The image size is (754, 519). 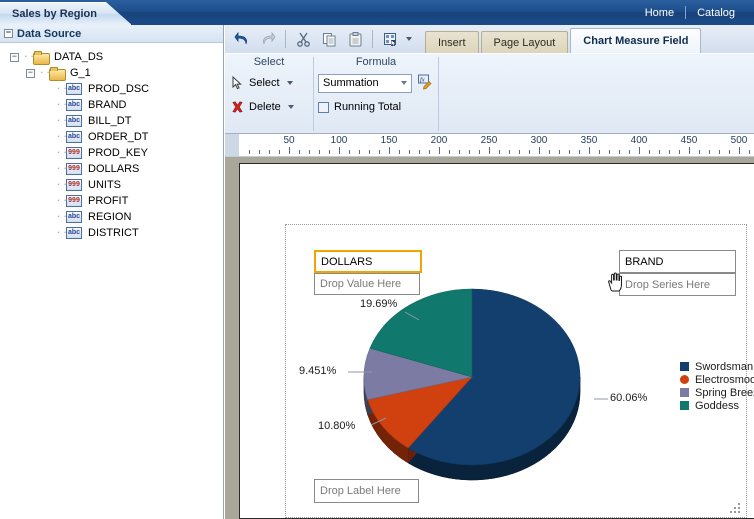 I want to click on paste-icon, so click(x=355, y=39).